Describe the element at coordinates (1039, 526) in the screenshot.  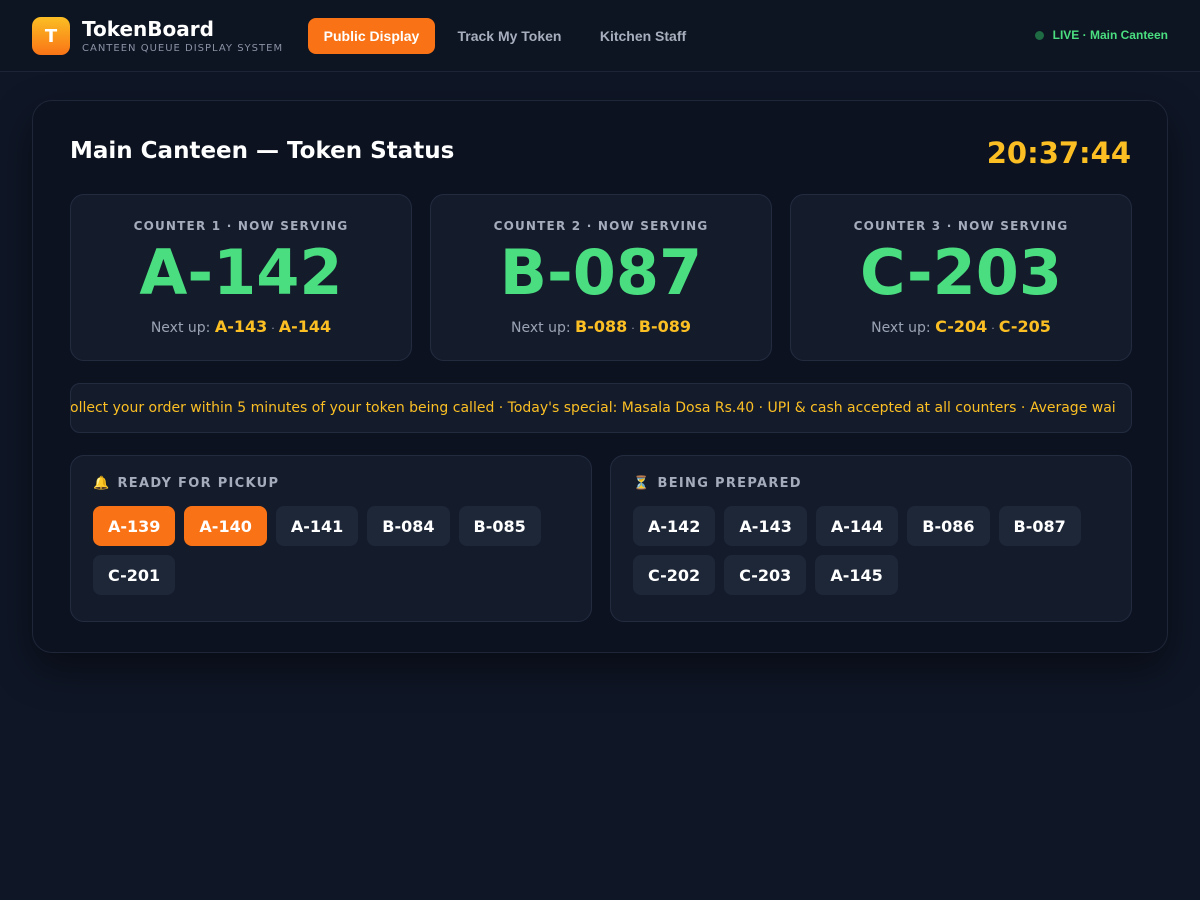
I see `preparing-token-chip: B-087` at that location.